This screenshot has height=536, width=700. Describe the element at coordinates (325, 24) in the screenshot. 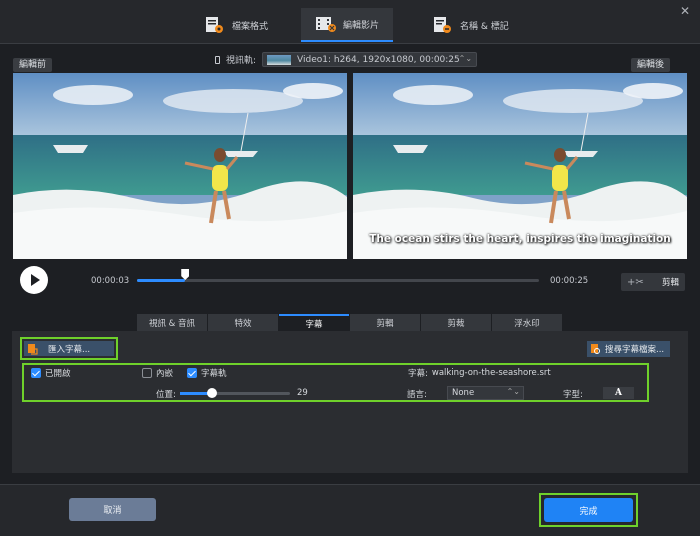

I see `edit-video-icon` at that location.